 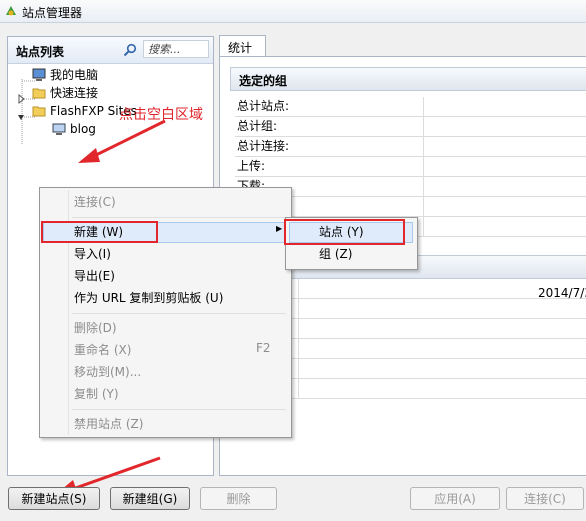 I want to click on search-icon, so click(x=130, y=50).